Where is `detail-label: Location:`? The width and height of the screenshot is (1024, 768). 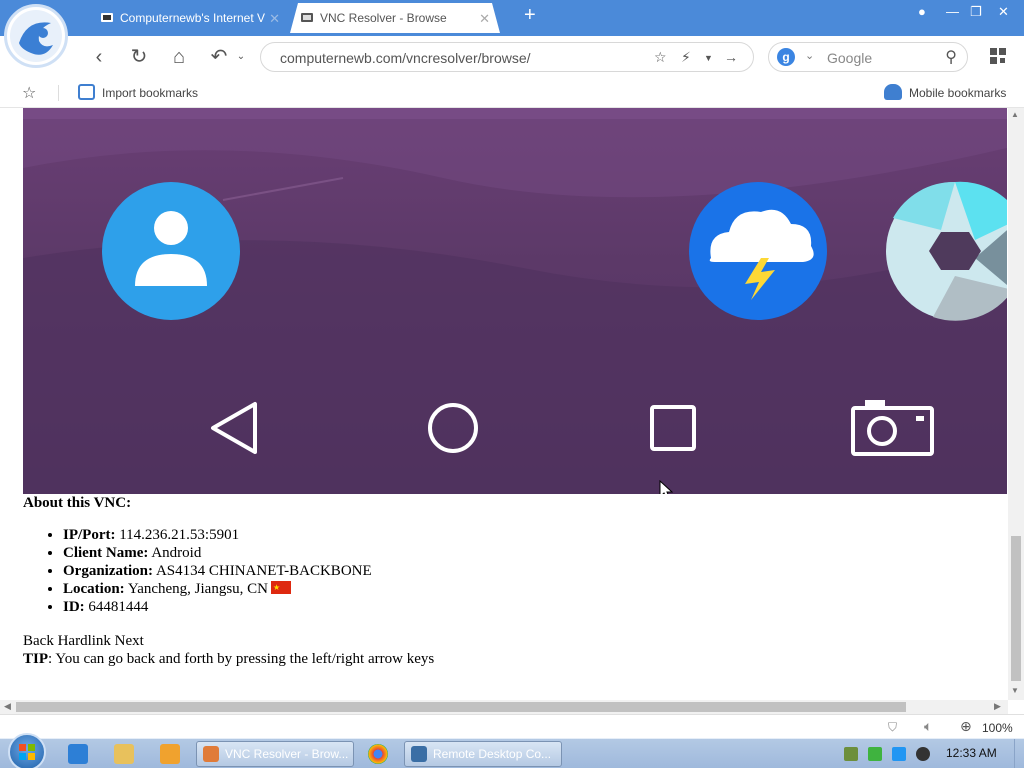 detail-label: Location: is located at coordinates (94, 589).